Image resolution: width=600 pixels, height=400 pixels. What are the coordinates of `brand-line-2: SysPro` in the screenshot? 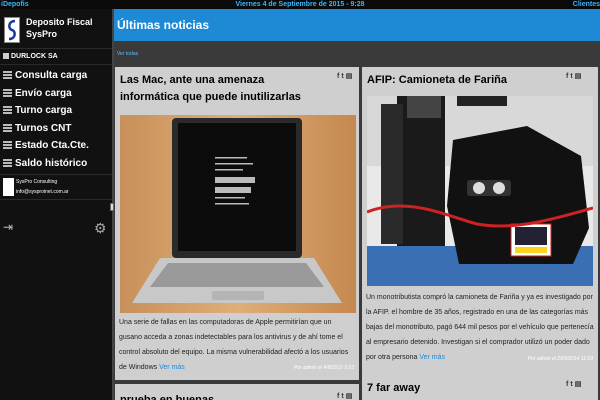 It's located at (42, 34).